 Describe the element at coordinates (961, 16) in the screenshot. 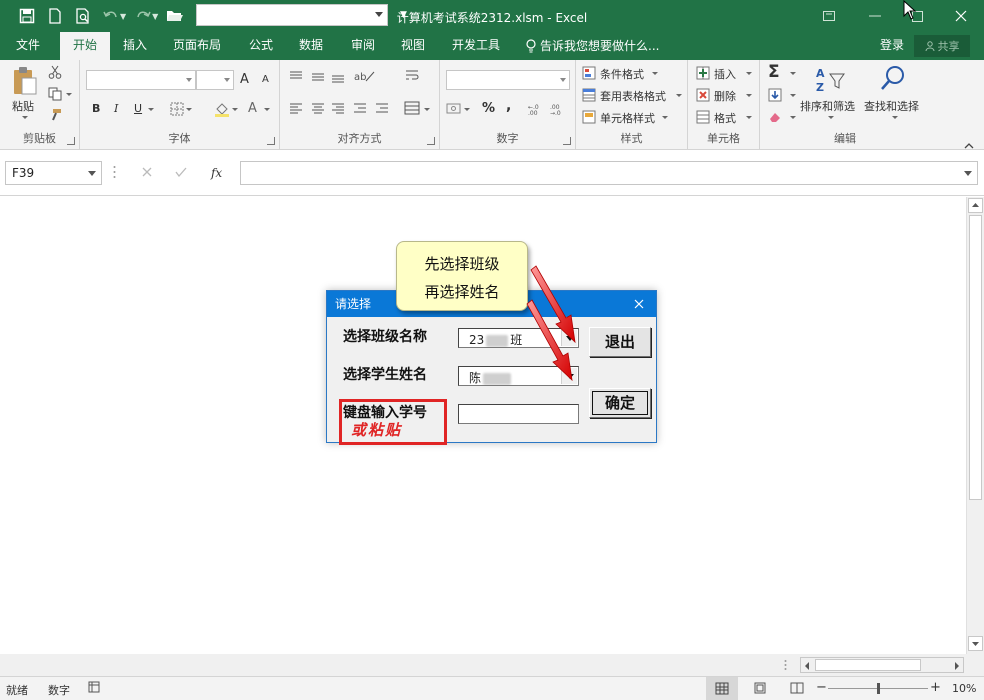

I see `close-window-icon` at that location.